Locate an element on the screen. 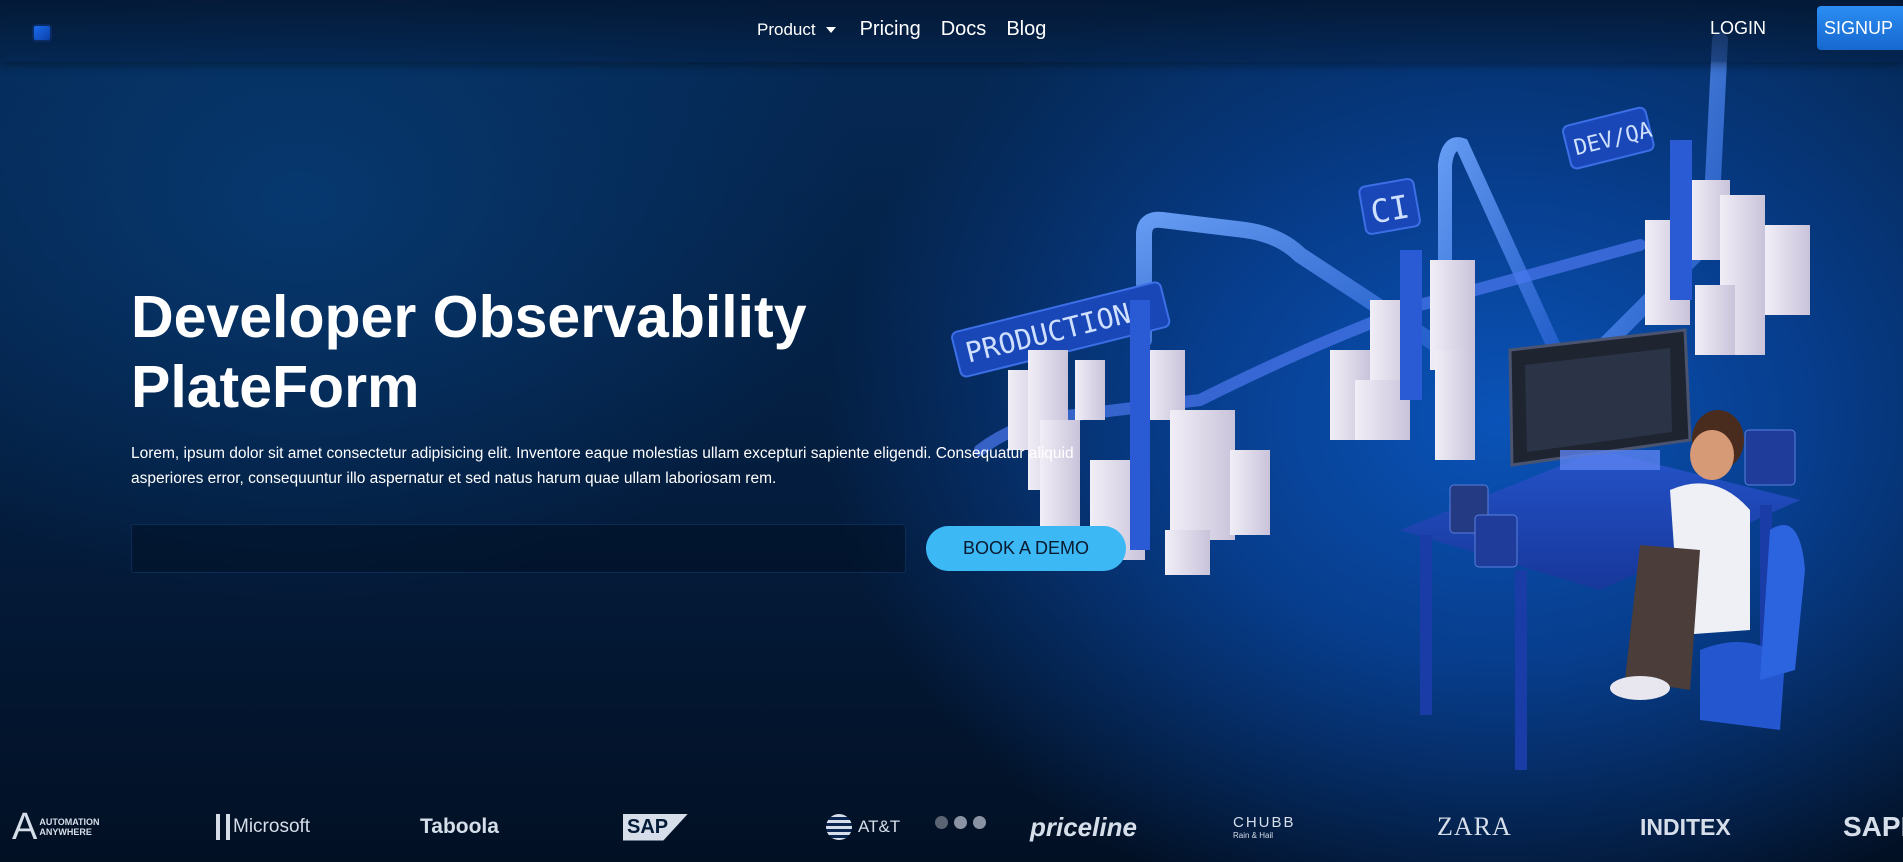  demo-email-input is located at coordinates (518, 548).